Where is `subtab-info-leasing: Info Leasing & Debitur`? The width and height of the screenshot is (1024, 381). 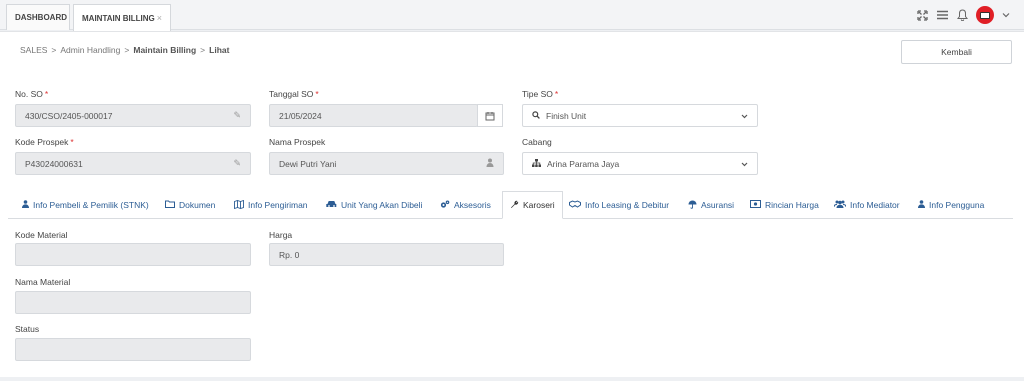 subtab-info-leasing: Info Leasing & Debitur is located at coordinates (619, 205).